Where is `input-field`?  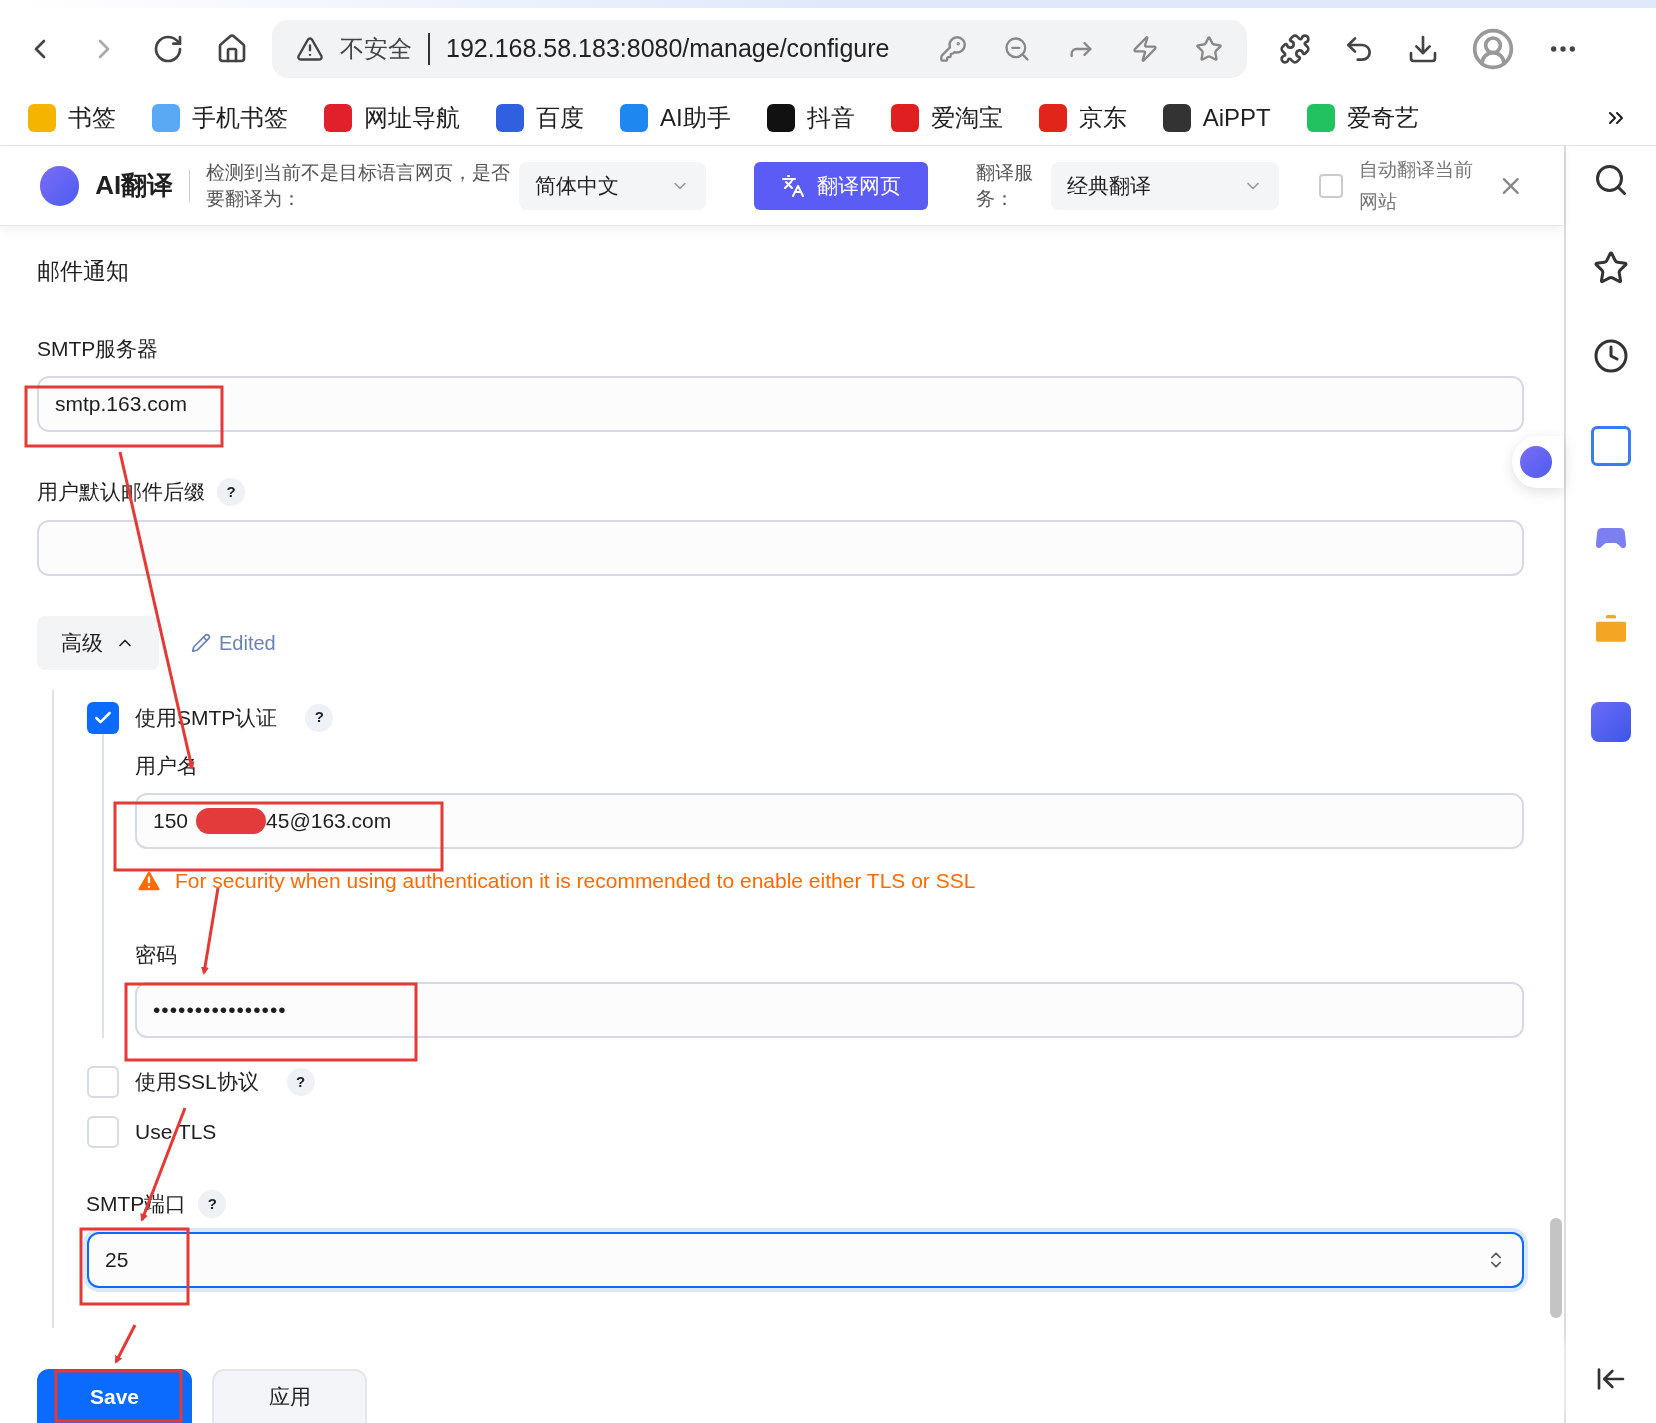
input-field is located at coordinates (780, 547).